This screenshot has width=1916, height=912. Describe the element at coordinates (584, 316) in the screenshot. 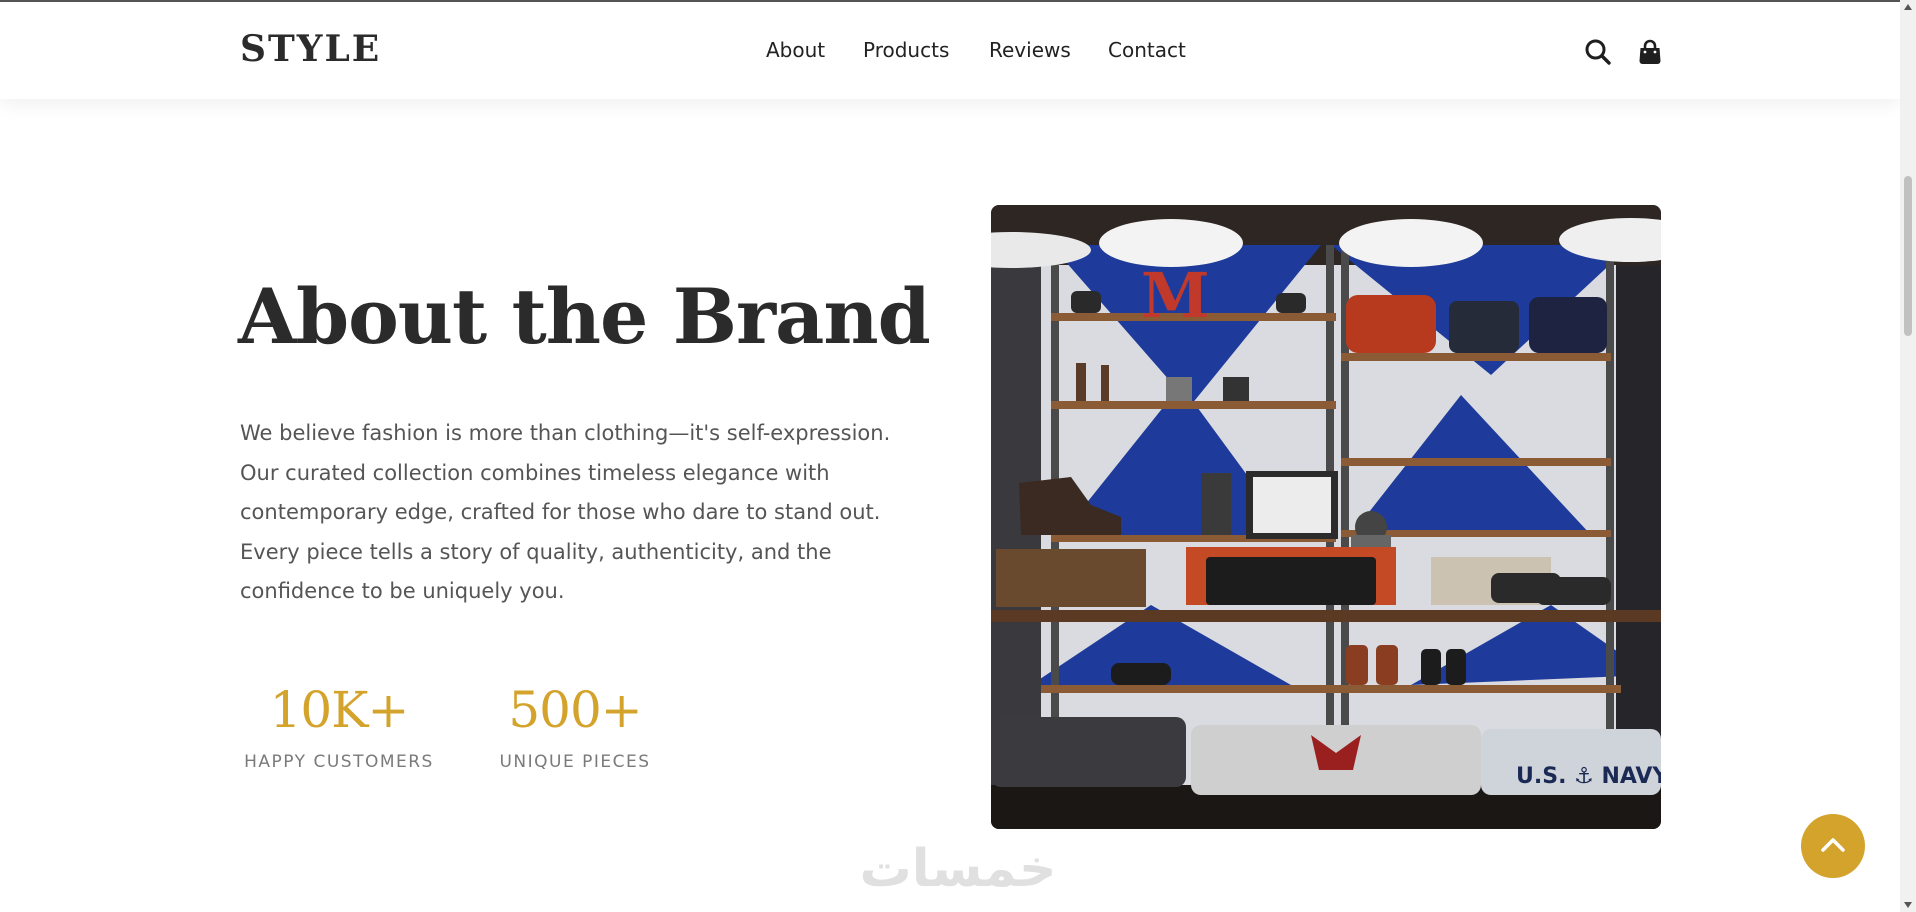

I see `about-title: About the Brand` at that location.